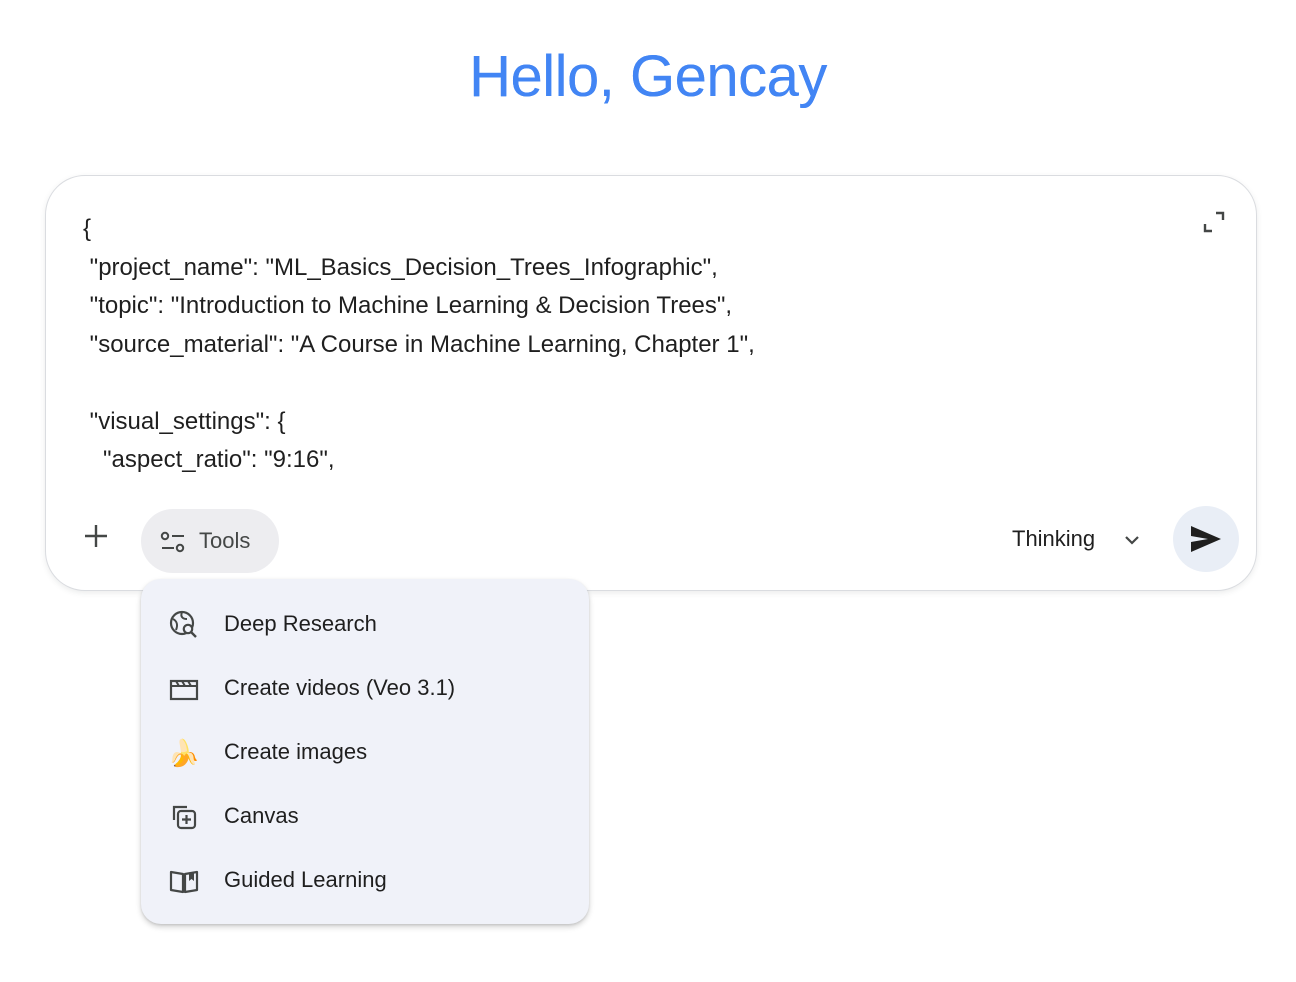  I want to click on add-attachment-button, so click(96, 536).